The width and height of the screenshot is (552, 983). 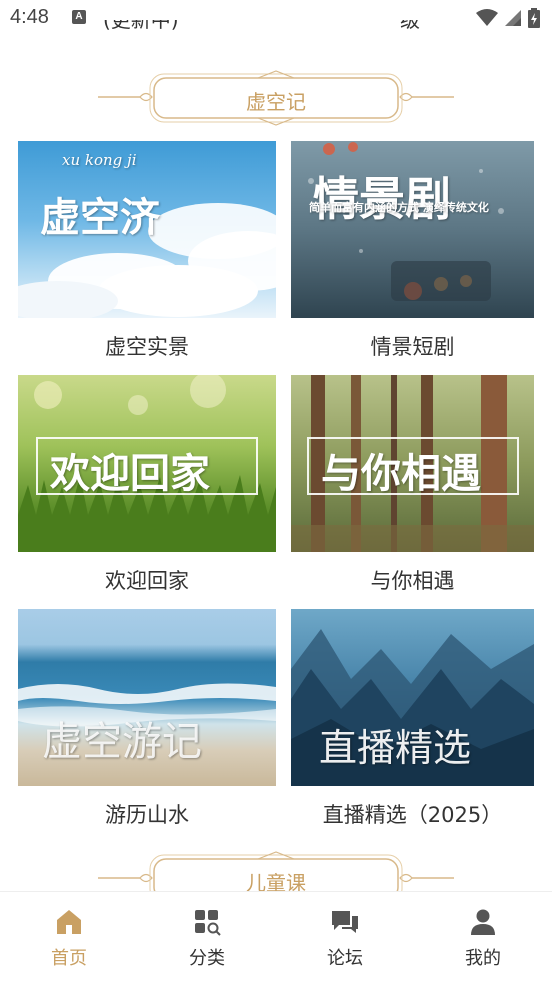 I want to click on card-label: 虚空实景, so click(x=147, y=347).